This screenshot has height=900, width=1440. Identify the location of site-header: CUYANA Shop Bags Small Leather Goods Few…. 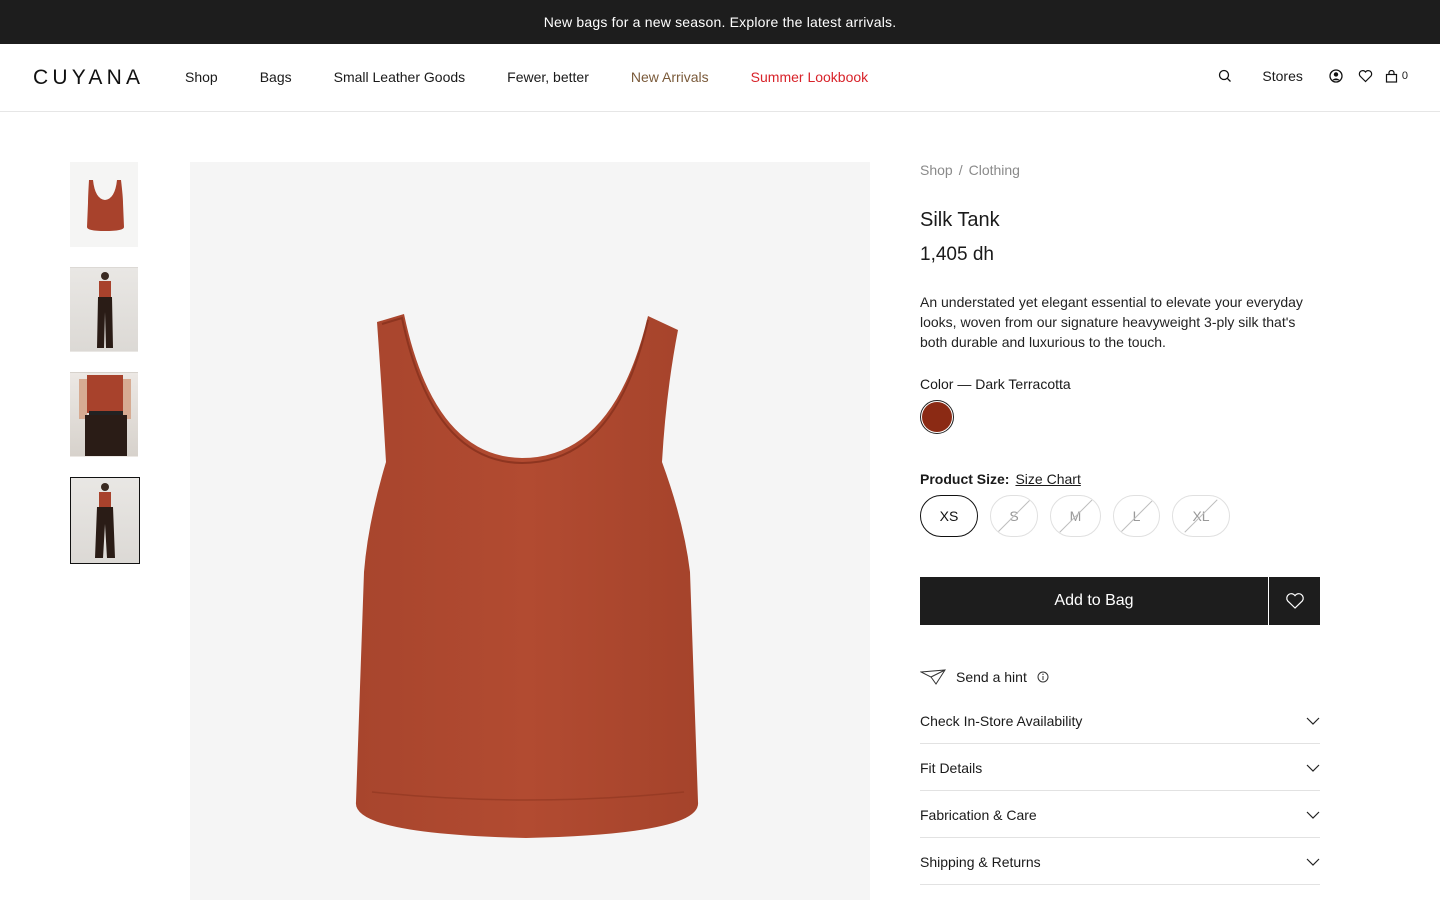
(720, 78).